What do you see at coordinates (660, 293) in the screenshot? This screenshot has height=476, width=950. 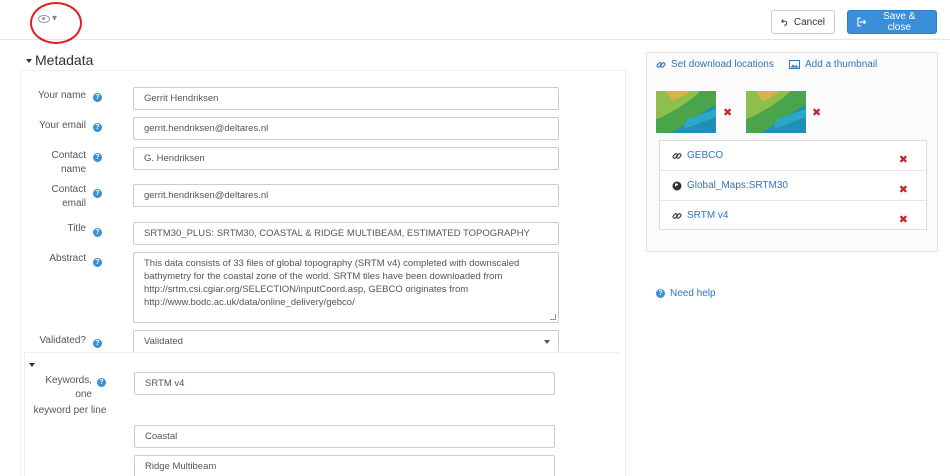 I see `question-circle-icon: ?` at bounding box center [660, 293].